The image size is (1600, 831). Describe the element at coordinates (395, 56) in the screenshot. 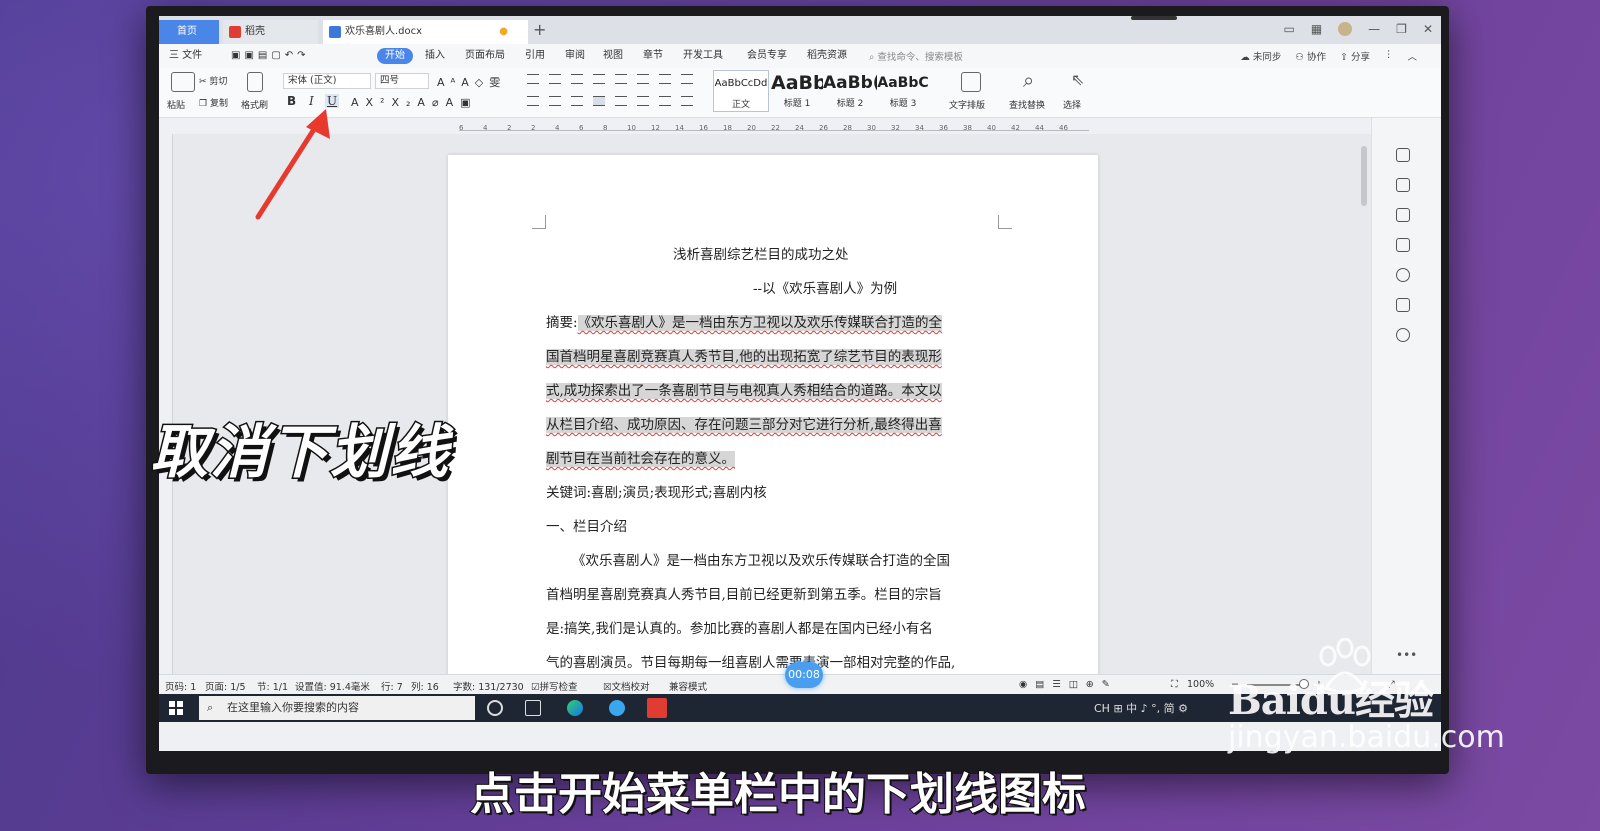

I see `menu-start: 开始` at that location.